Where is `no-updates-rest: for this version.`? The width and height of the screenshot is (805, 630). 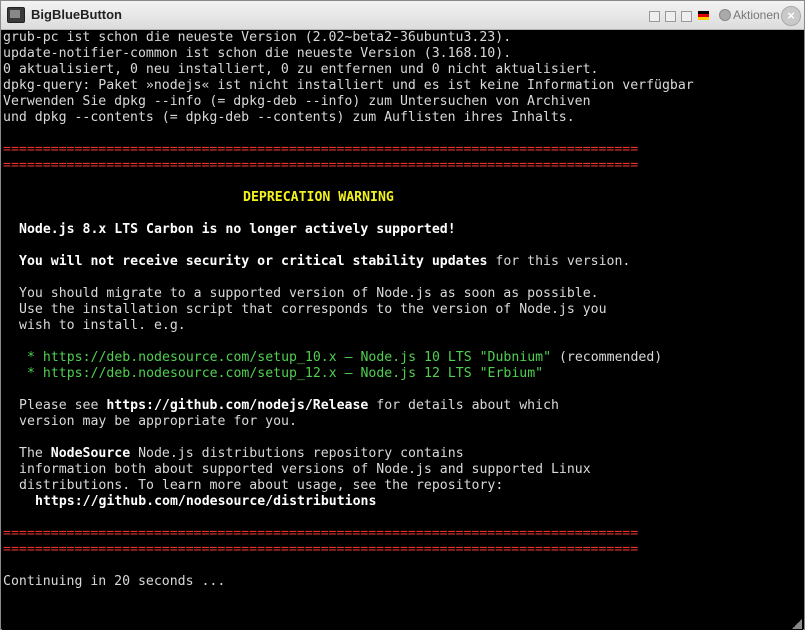 no-updates-rest: for this version. is located at coordinates (559, 261).